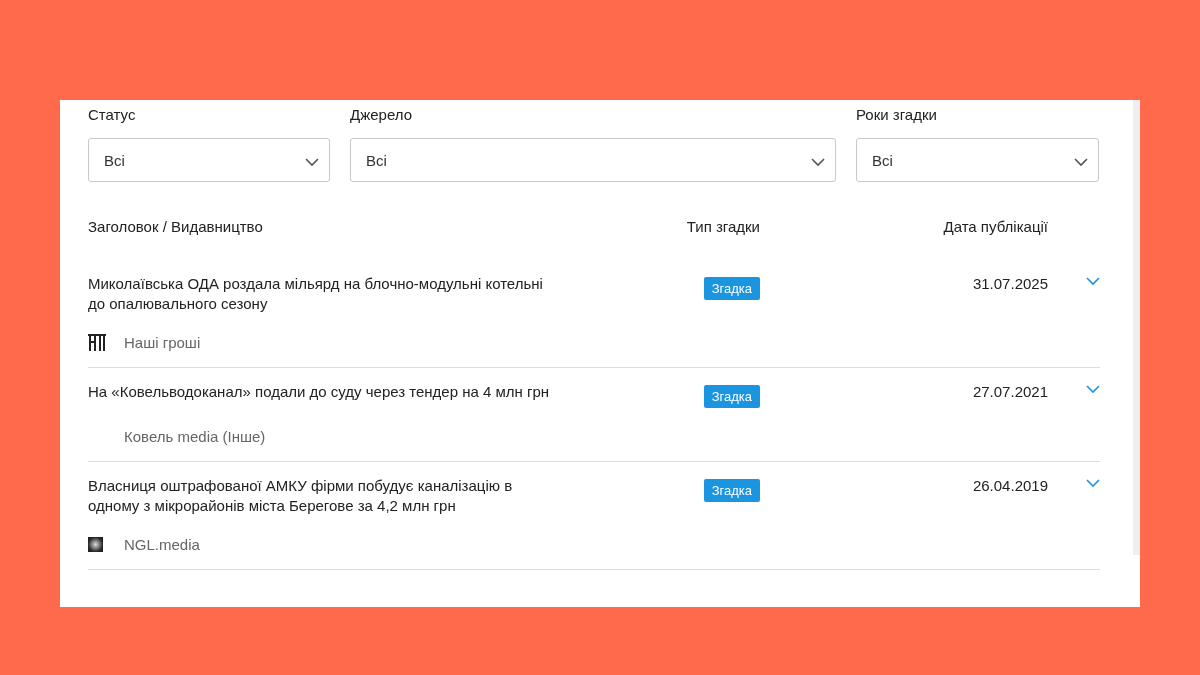  What do you see at coordinates (995, 227) in the screenshot?
I see `column-header: Дата публікації` at bounding box center [995, 227].